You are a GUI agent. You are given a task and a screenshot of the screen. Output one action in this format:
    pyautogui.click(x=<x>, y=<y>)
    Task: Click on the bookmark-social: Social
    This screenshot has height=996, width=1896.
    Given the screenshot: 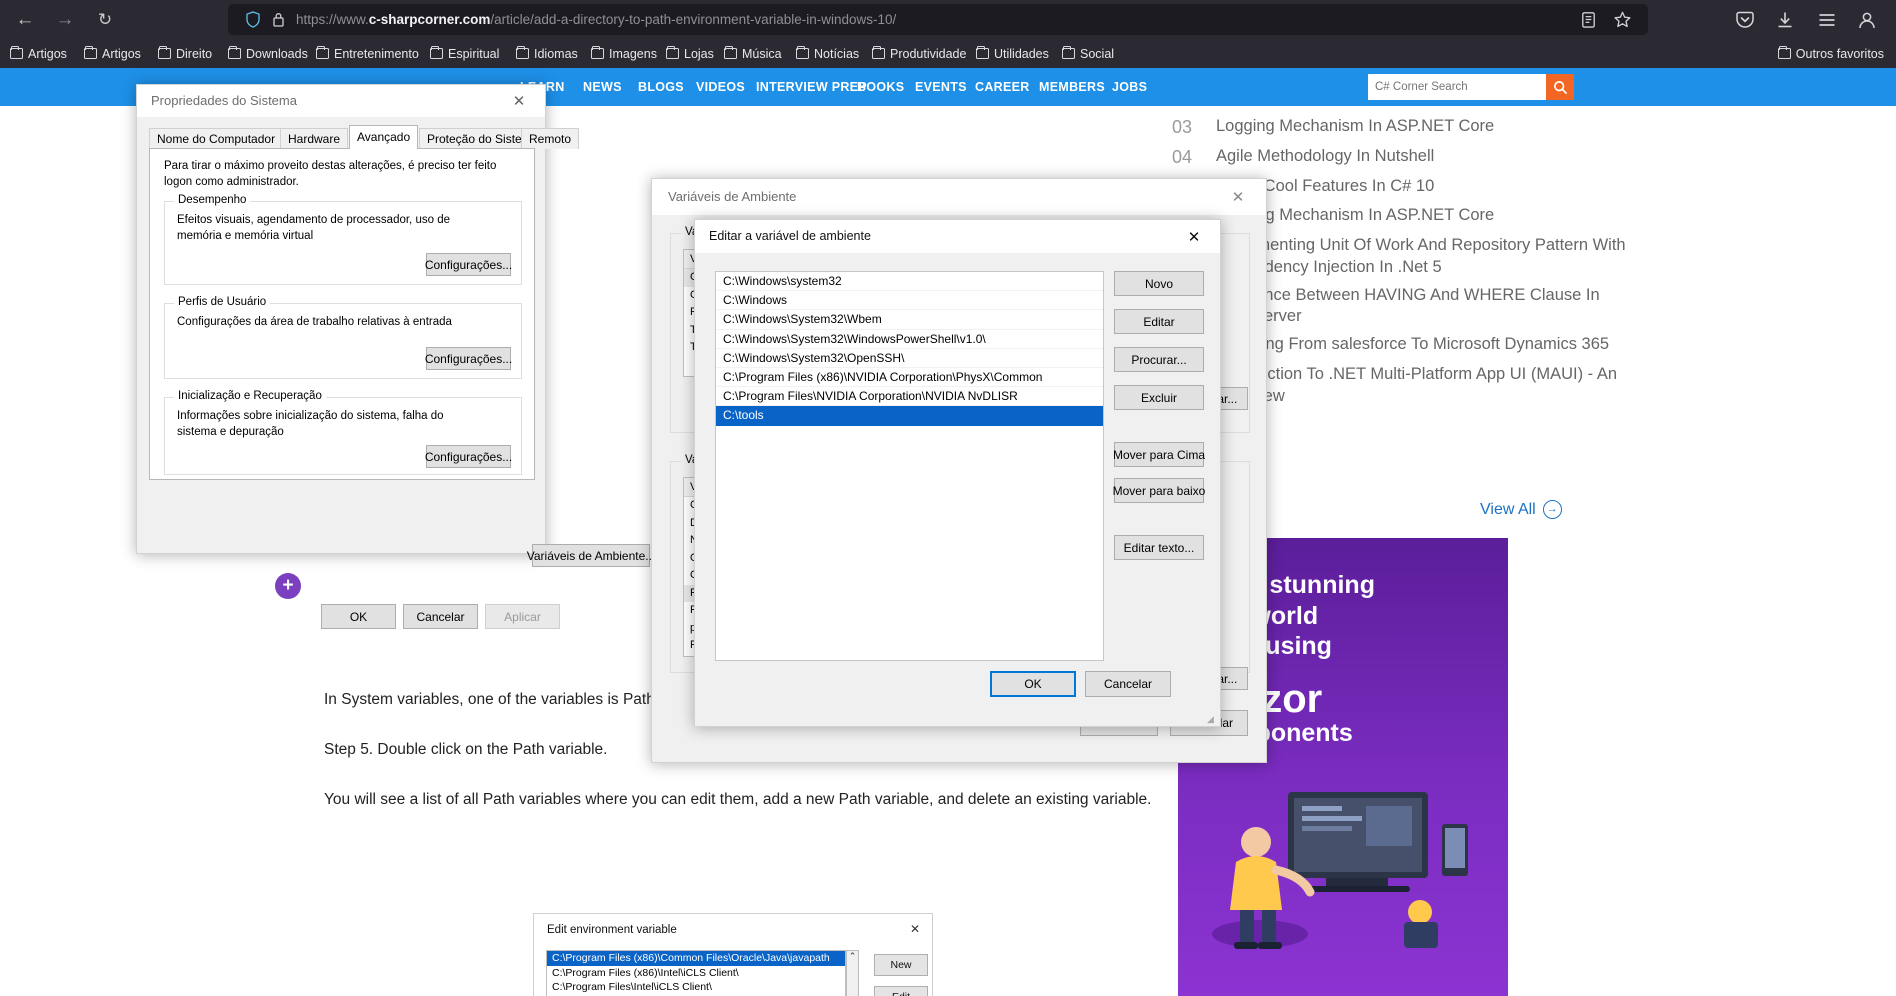 What is the action you would take?
    pyautogui.click(x=1088, y=53)
    